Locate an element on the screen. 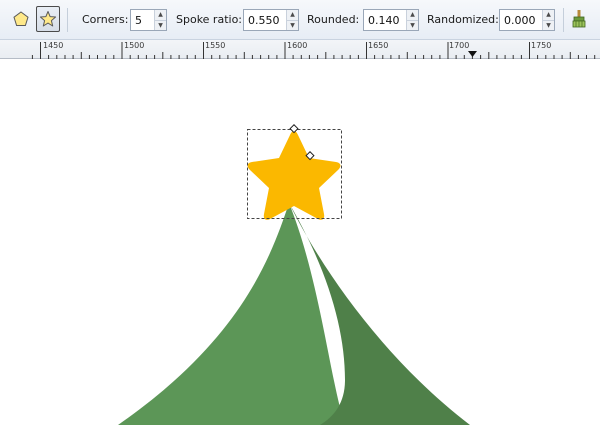  ruler-label: 1500 is located at coordinates (134, 45).